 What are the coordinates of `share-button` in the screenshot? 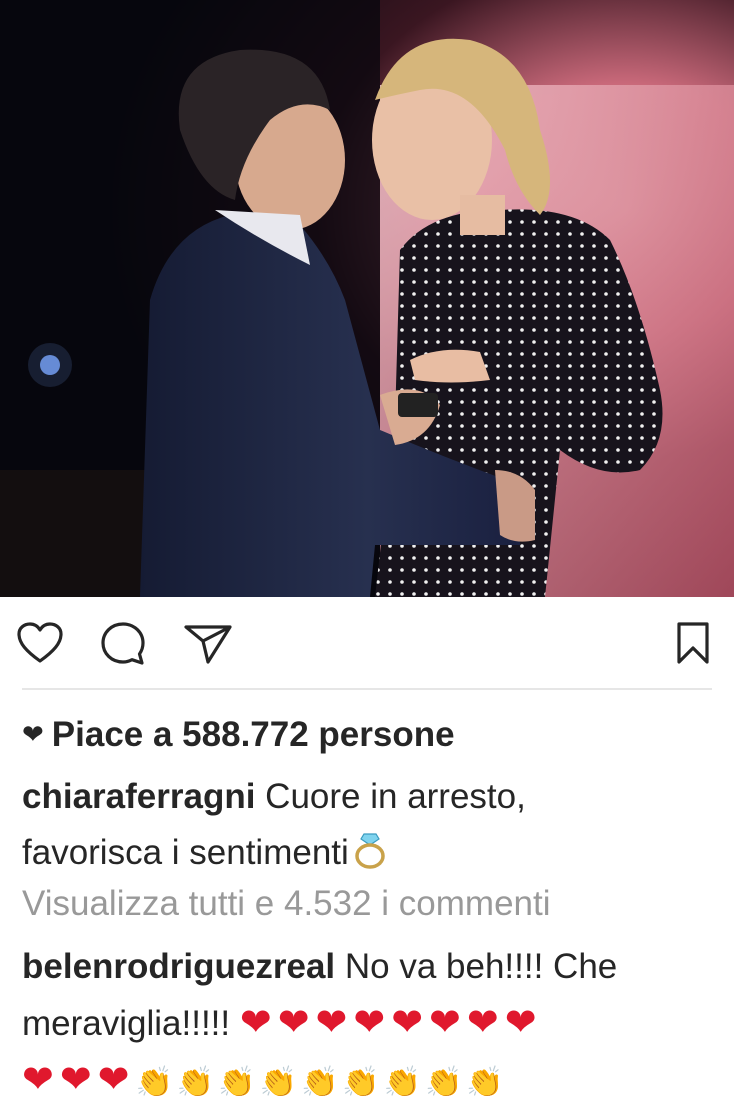 It's located at (208, 646).